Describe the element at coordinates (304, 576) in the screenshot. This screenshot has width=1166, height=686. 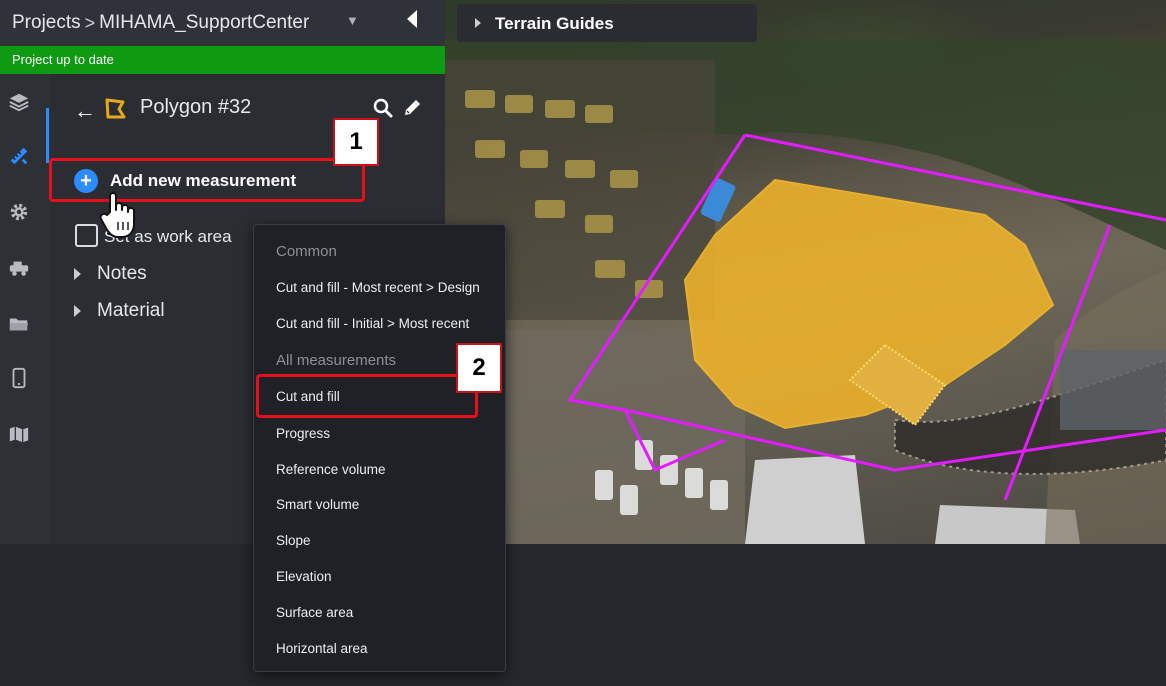
I see `menu-item-elevation: Elevation` at that location.